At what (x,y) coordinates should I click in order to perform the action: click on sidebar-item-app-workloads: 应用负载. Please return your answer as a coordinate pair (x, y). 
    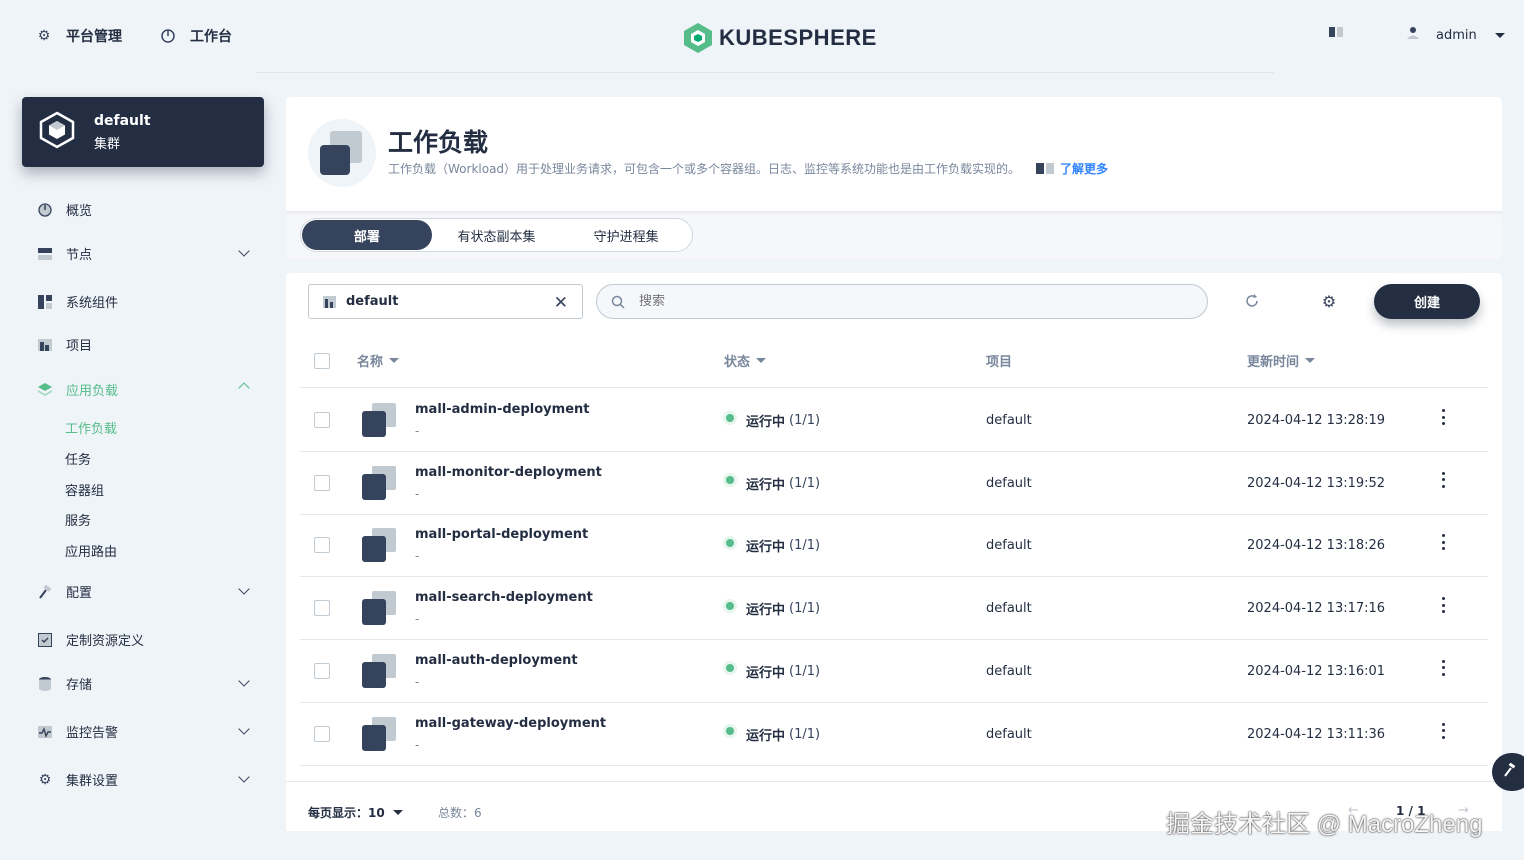
    Looking at the image, I should click on (145, 389).